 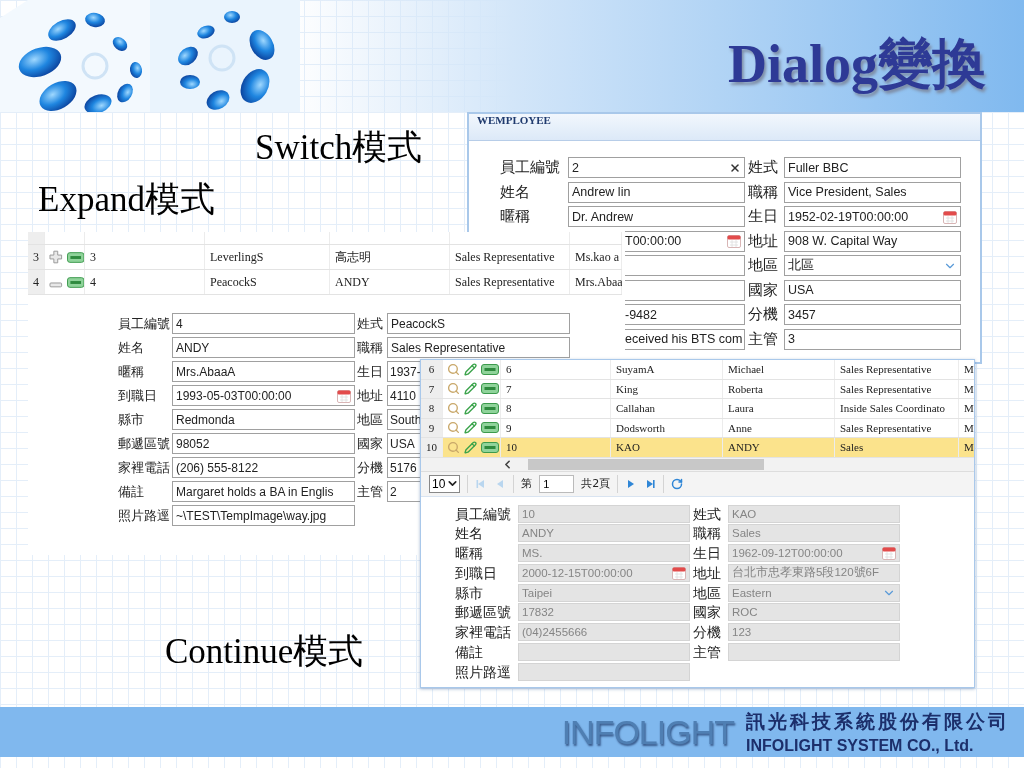 What do you see at coordinates (478, 323) in the screenshot?
I see `input-field: PeacockS` at bounding box center [478, 323].